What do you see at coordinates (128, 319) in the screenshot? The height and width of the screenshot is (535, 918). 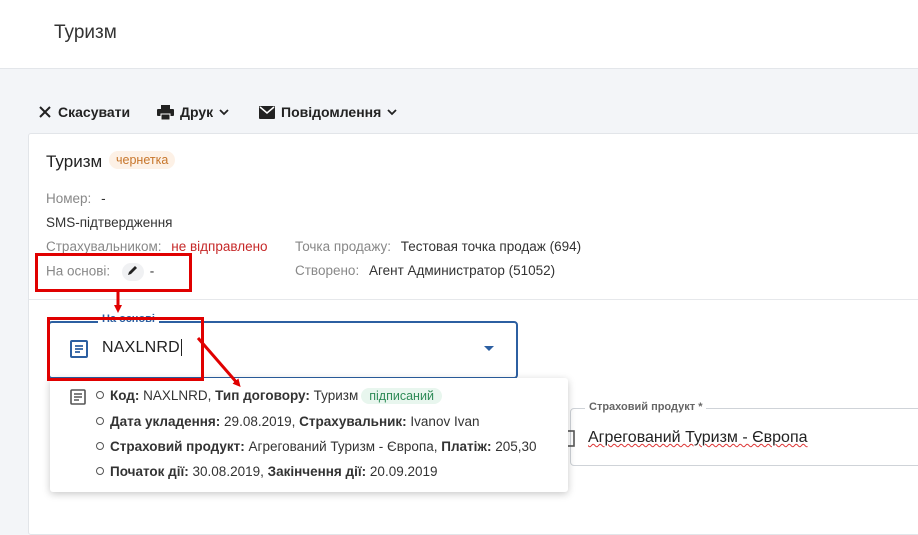 I see `basis-field-legend: На основі` at bounding box center [128, 319].